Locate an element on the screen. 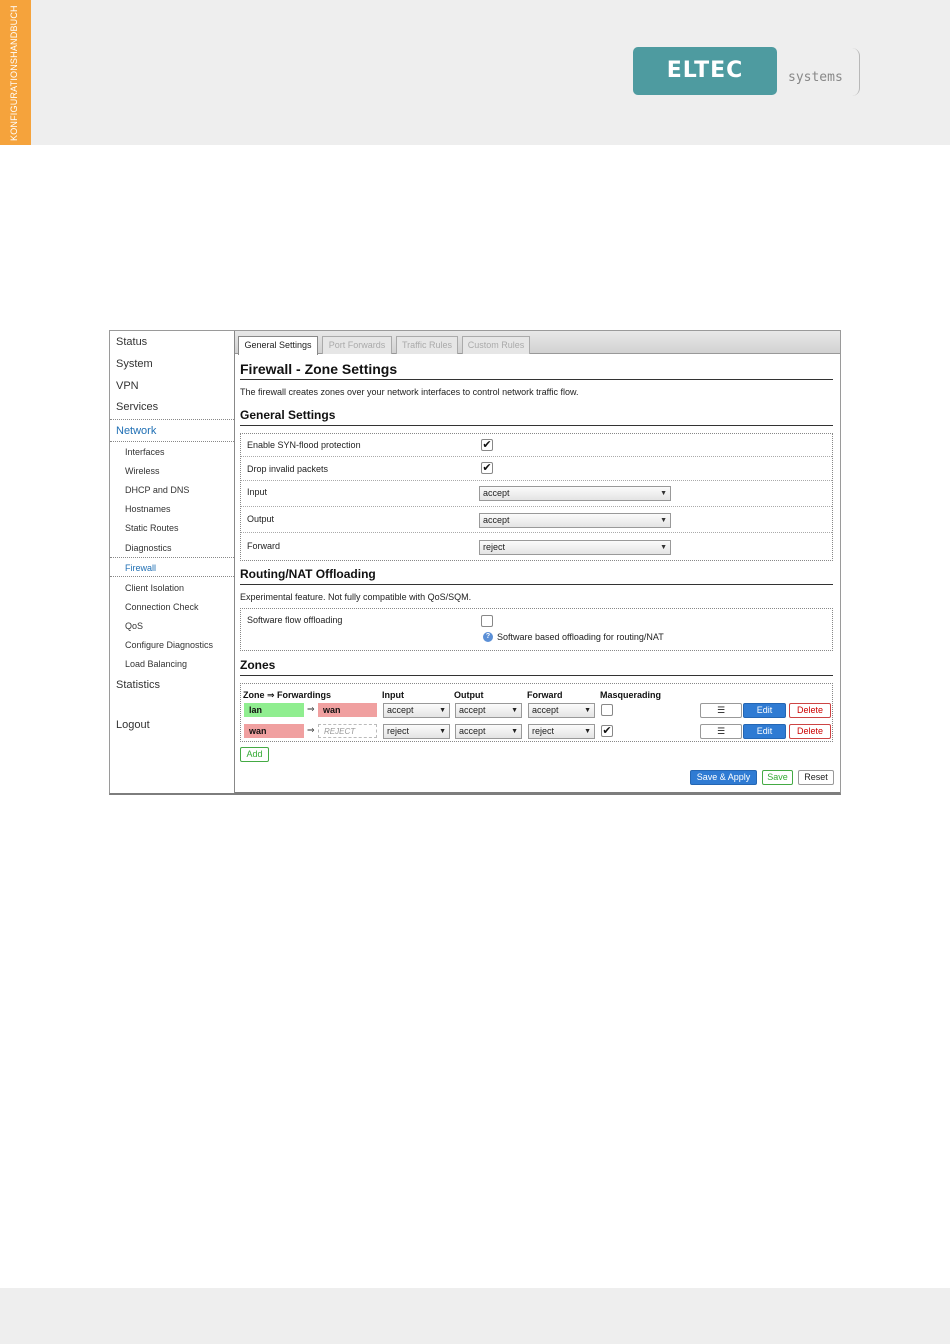 The height and width of the screenshot is (1344, 950). sidebar-sub-configure-diagnostics: Configure Diagnostics is located at coordinates (169, 645).